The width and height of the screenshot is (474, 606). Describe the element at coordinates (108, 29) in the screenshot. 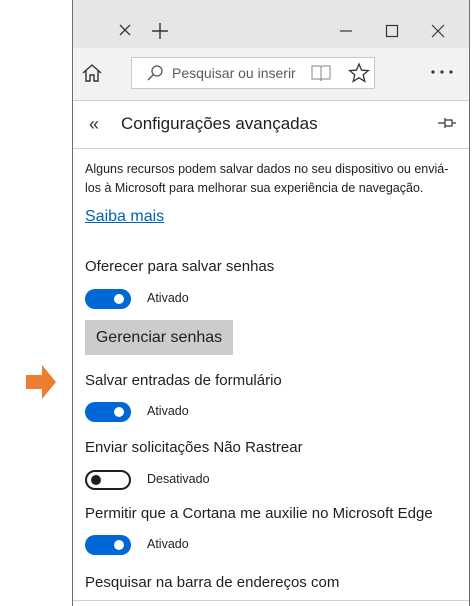

I see `browser-tab` at that location.